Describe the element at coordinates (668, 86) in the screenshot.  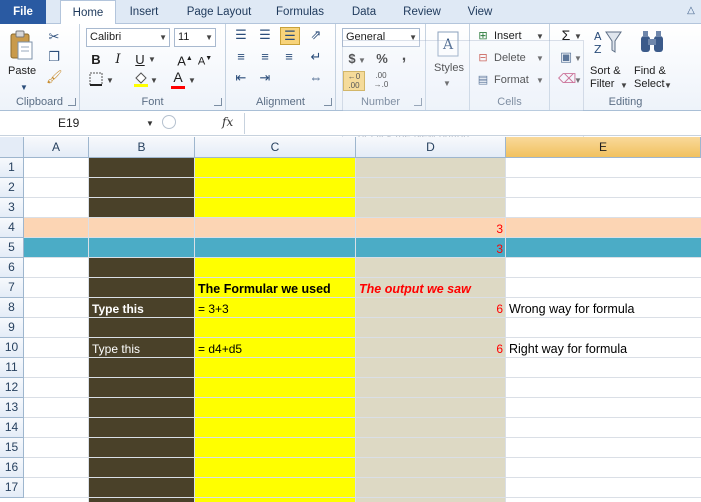
I see `find-select-dropdown-icon: ▼` at that location.